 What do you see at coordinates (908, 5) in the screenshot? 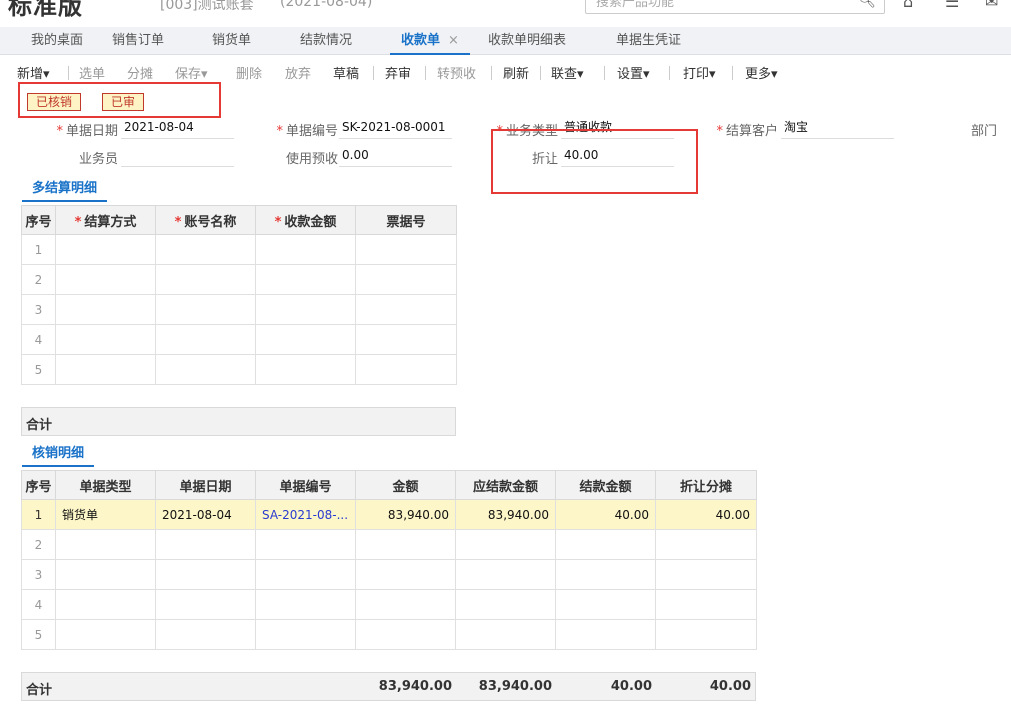
I see `home-icon: ⌂` at bounding box center [908, 5].